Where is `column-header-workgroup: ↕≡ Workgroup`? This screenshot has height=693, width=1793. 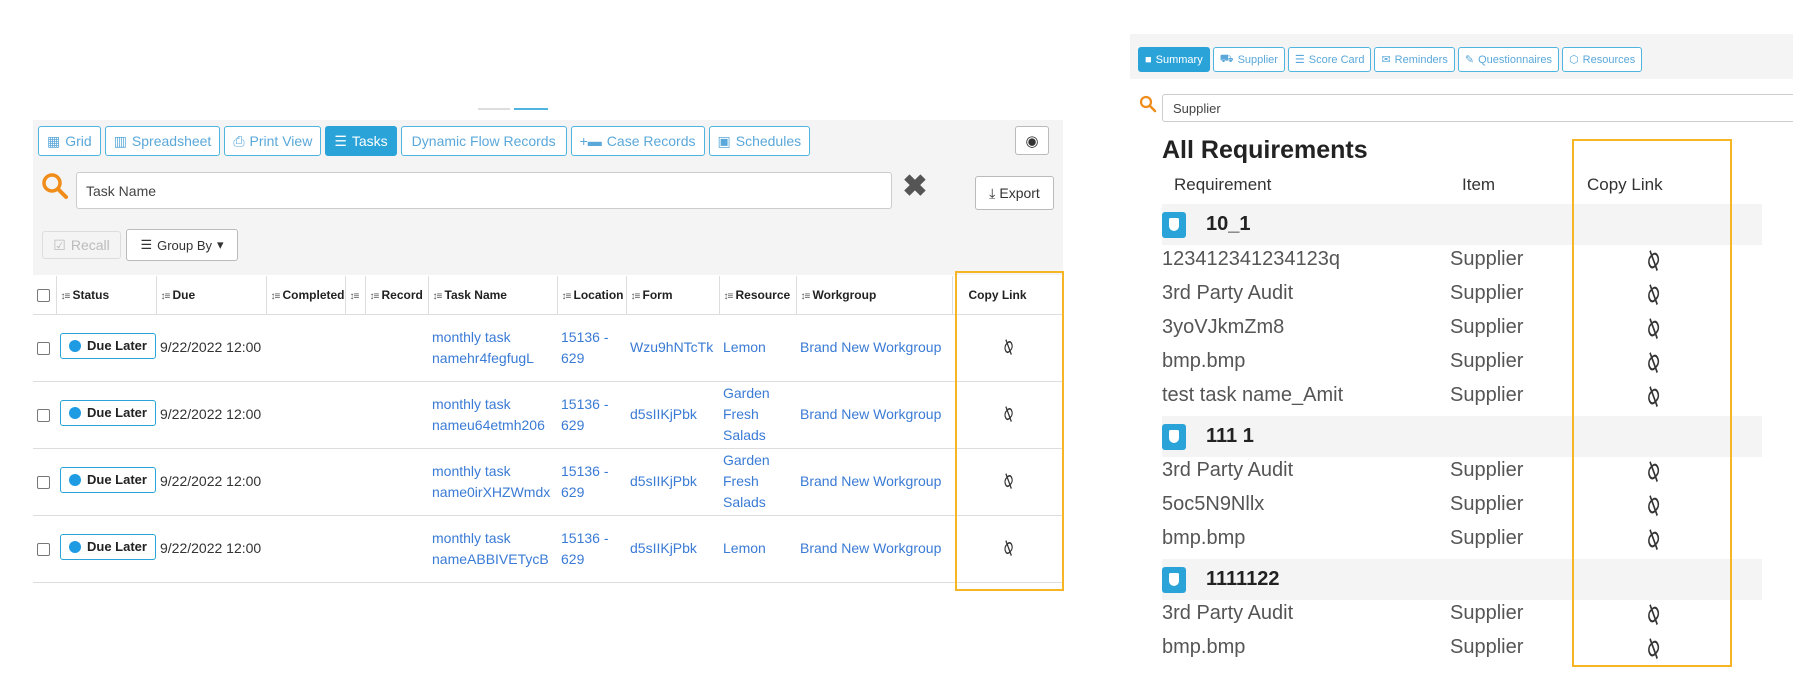
column-header-workgroup: ↕≡ Workgroup is located at coordinates (874, 295).